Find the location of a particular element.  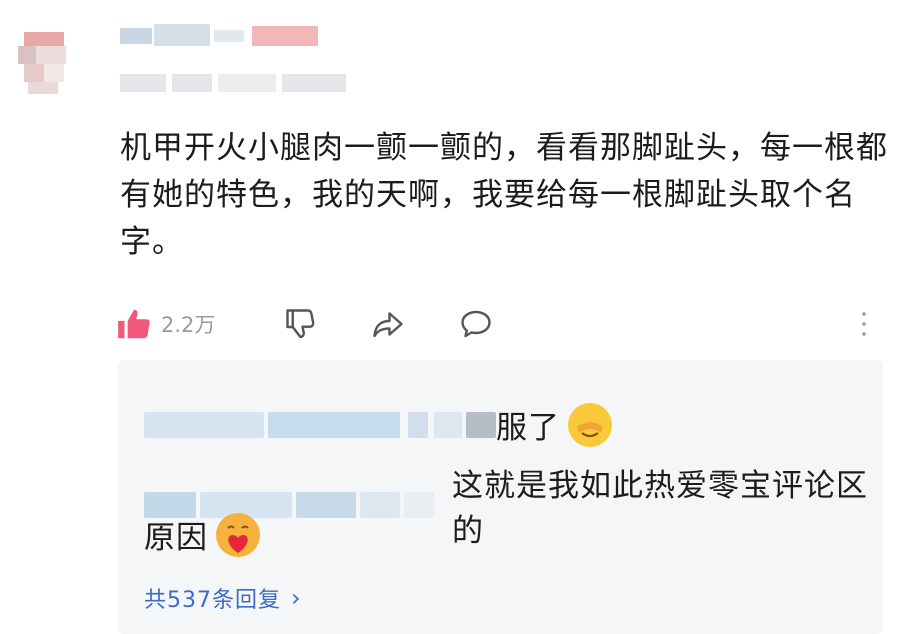

reply-button is located at coordinates (476, 324).